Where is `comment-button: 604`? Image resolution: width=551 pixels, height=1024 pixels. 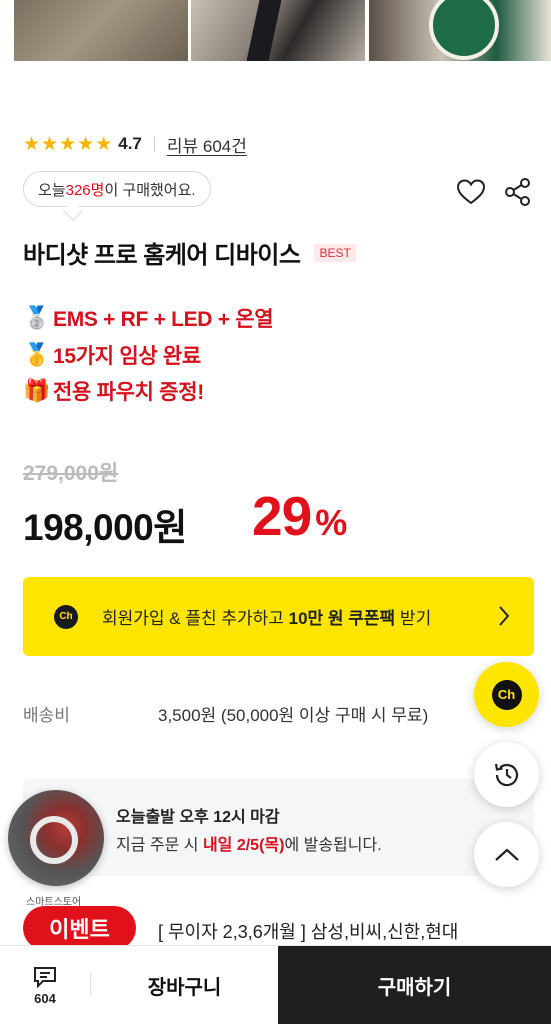
comment-button: 604 is located at coordinates (45, 985).